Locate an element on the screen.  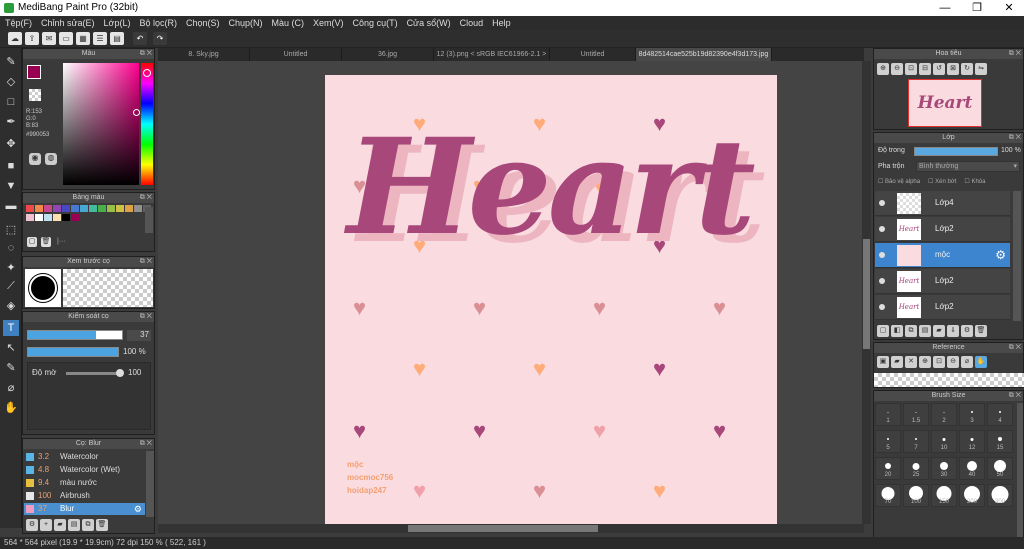
new-layer-icon: ▢ is located at coordinates (883, 331).